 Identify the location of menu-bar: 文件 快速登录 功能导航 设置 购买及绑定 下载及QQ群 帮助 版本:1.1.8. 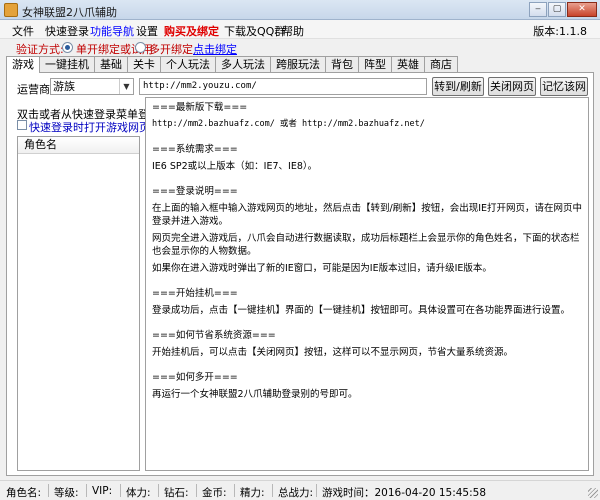
(300, 29).